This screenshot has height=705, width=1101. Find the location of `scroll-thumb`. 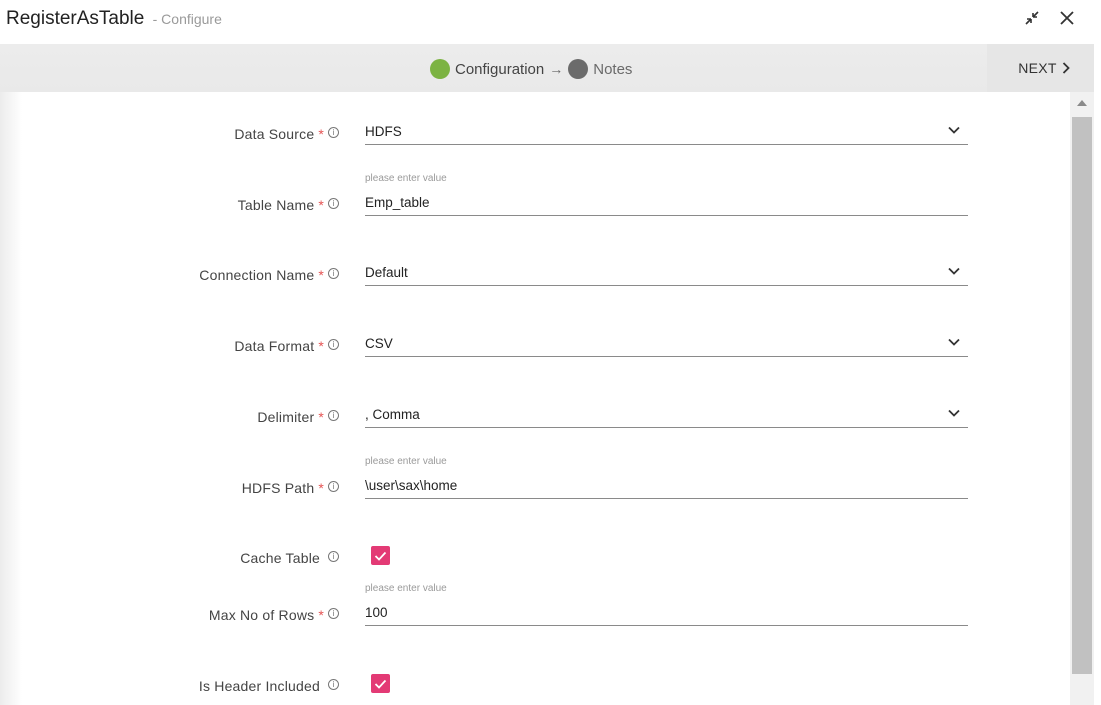

scroll-thumb is located at coordinates (1082, 395).